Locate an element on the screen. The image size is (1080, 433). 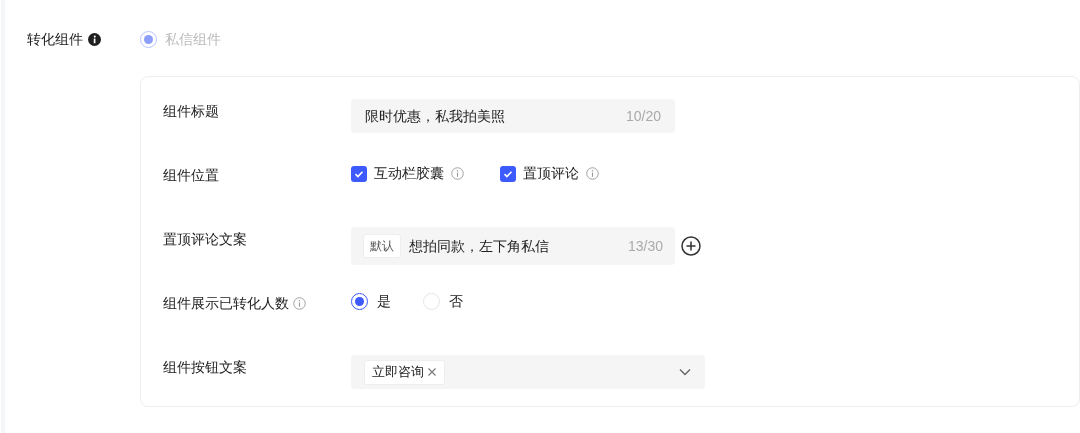
radio-label: 否 is located at coordinates (456, 301).